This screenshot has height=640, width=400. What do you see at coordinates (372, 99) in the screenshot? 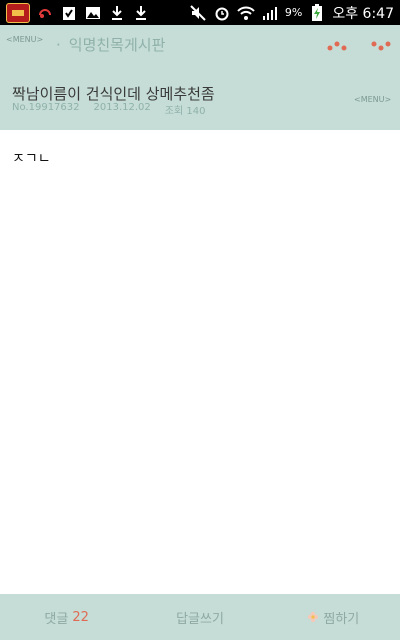
I see `post-menu-button: <MENU>` at bounding box center [372, 99].